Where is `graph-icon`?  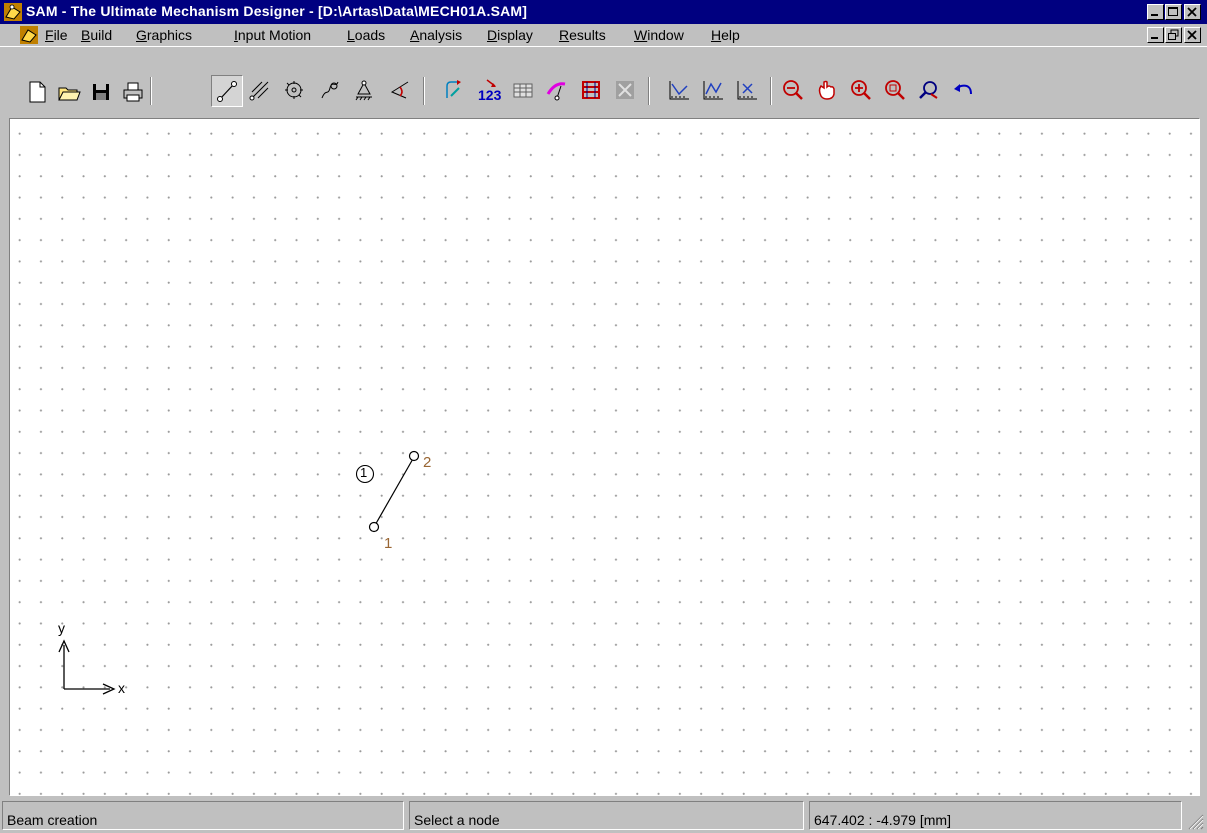 graph-icon is located at coordinates (679, 90).